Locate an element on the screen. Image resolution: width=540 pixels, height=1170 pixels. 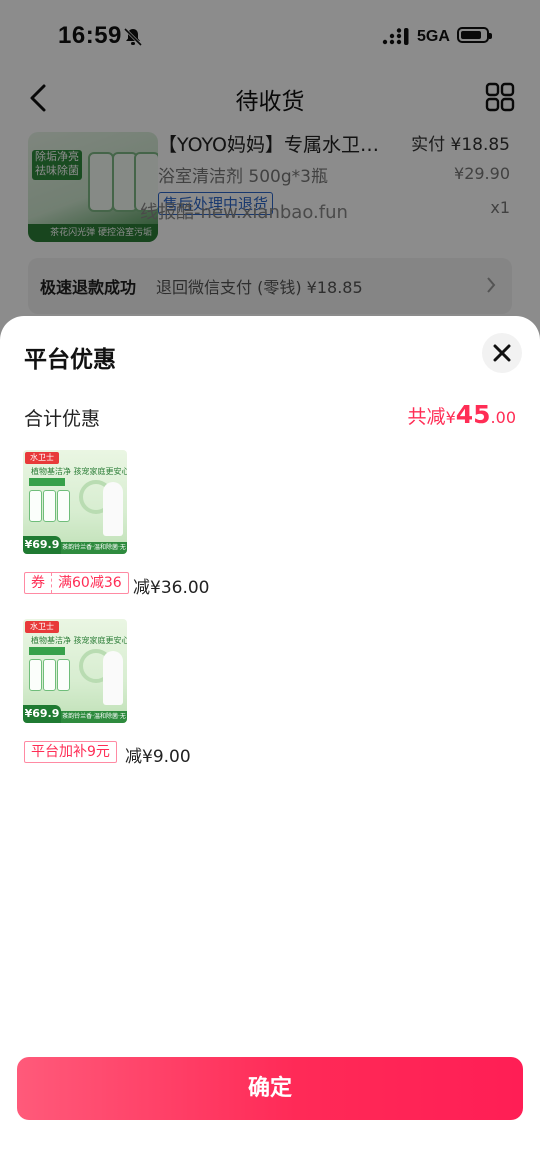
platform-subsidy-badge: 平台加补9元 is located at coordinates (70, 752).